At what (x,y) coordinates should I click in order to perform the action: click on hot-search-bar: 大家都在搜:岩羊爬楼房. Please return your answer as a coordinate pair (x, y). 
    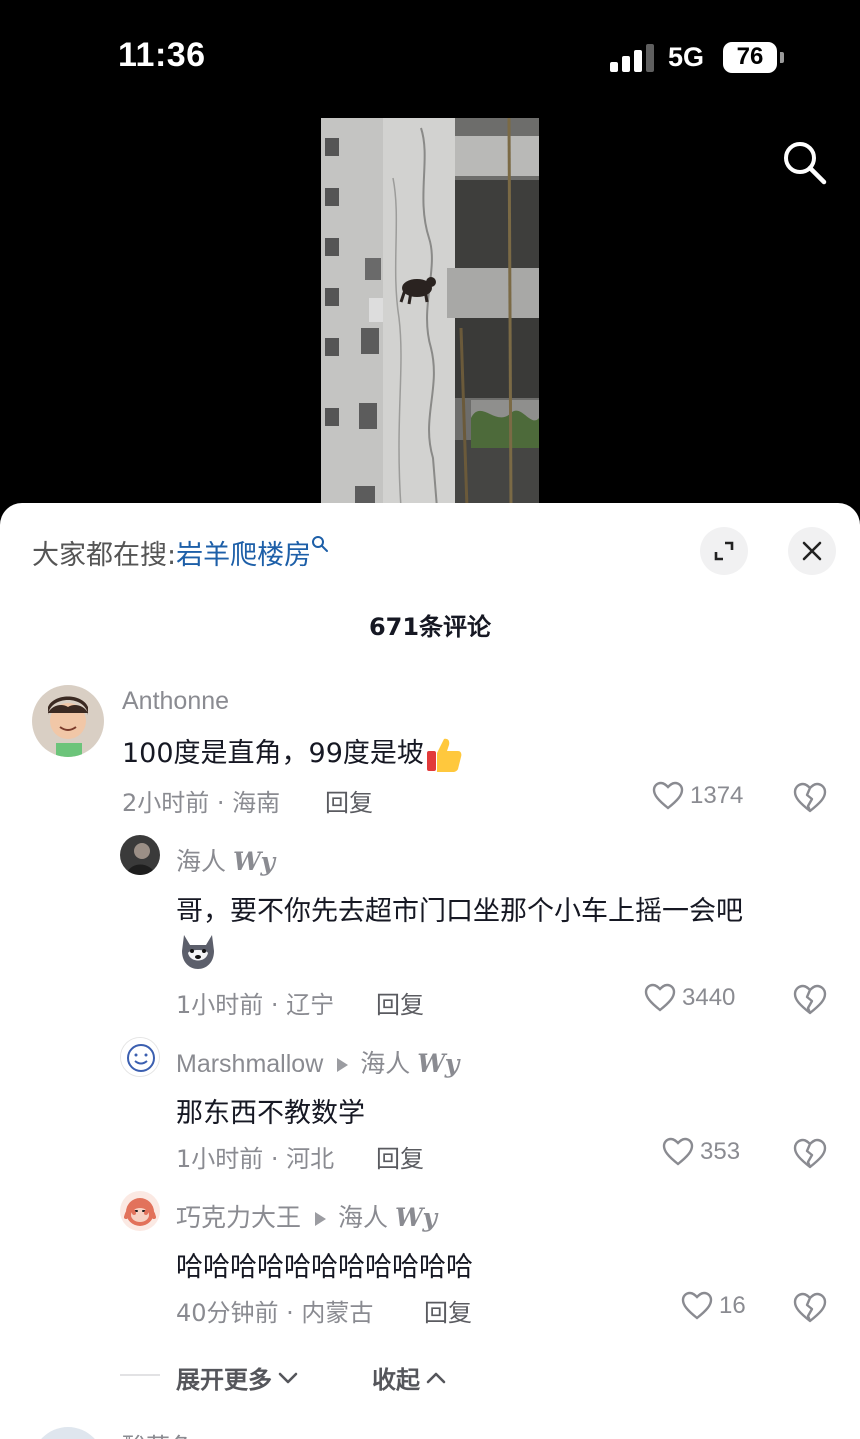
    Looking at the image, I should click on (180, 552).